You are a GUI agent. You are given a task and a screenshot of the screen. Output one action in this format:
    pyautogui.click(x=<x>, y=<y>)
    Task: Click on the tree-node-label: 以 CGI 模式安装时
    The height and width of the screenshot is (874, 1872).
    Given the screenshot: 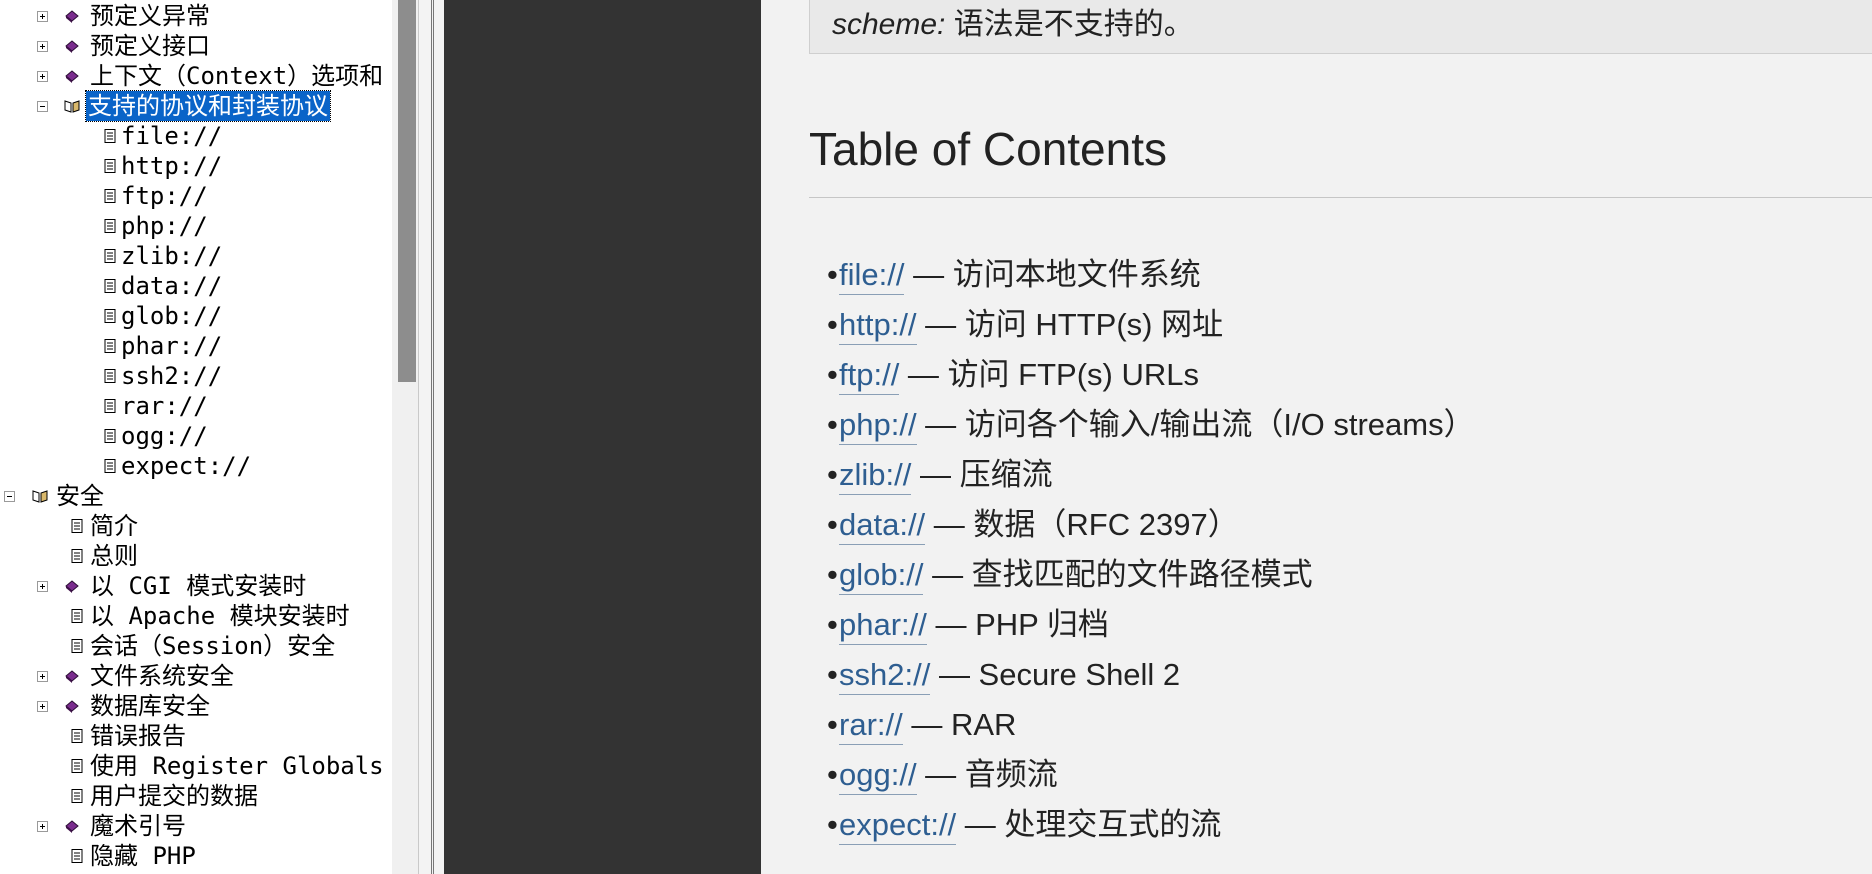 What is the action you would take?
    pyautogui.click(x=198, y=586)
    